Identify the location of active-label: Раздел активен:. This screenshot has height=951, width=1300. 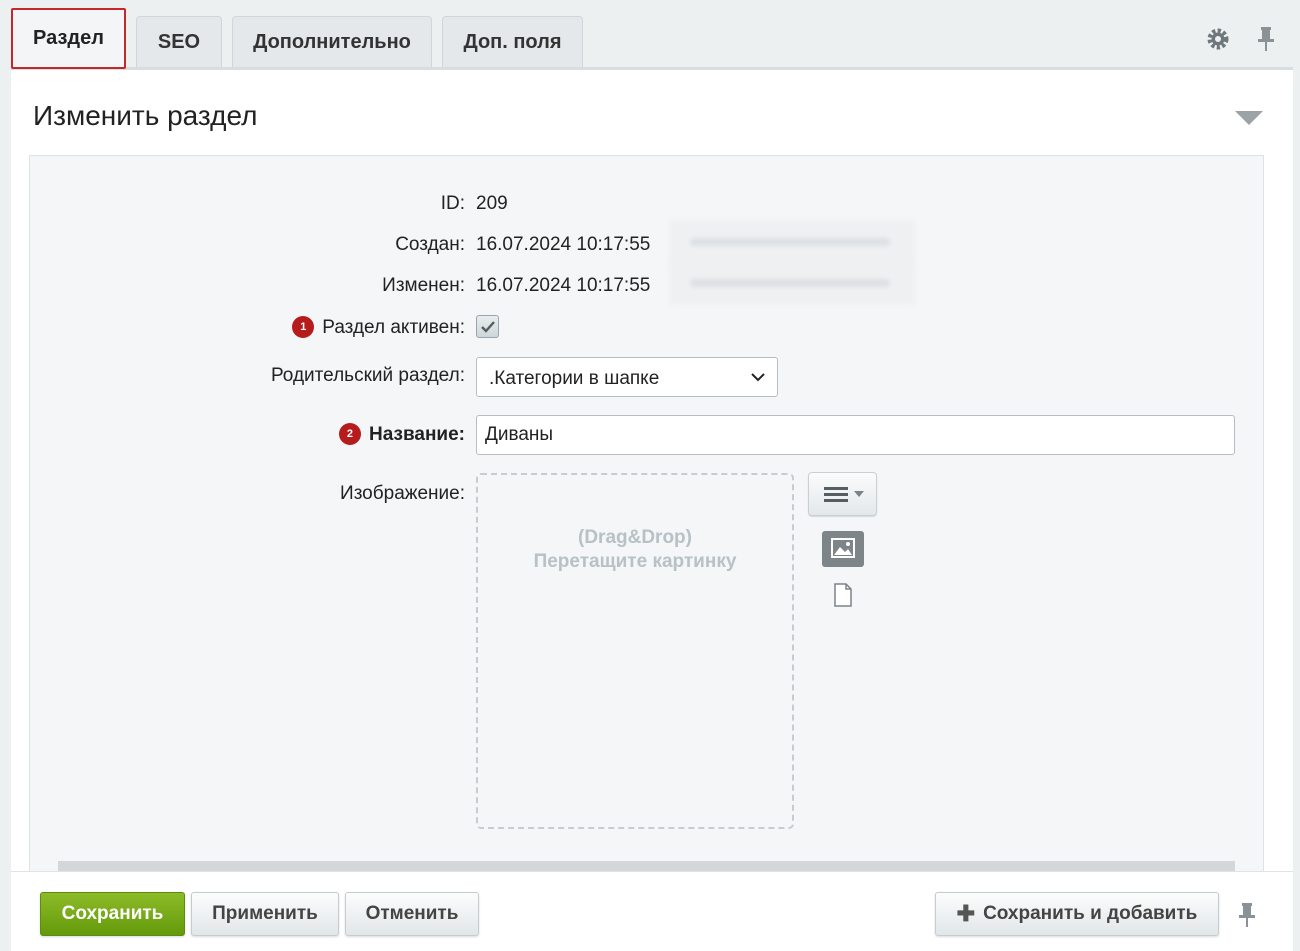
(393, 327).